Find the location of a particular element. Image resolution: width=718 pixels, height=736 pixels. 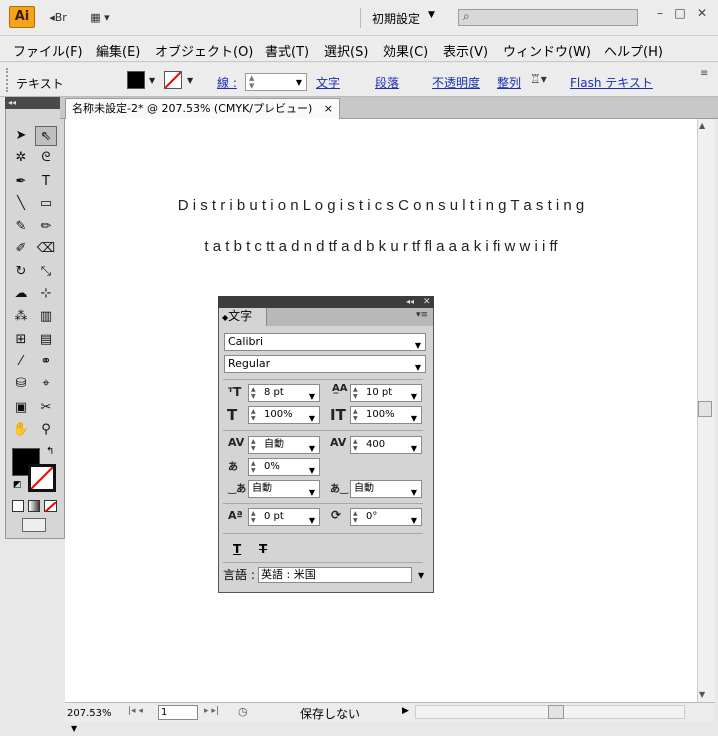

panel-menu-icon: ▾≡ is located at coordinates (422, 315).